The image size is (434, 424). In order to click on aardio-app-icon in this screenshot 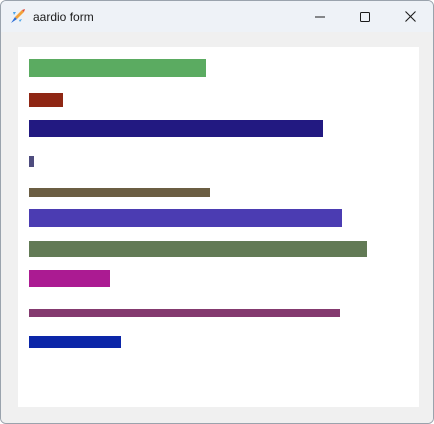, I will do `click(18, 16)`.